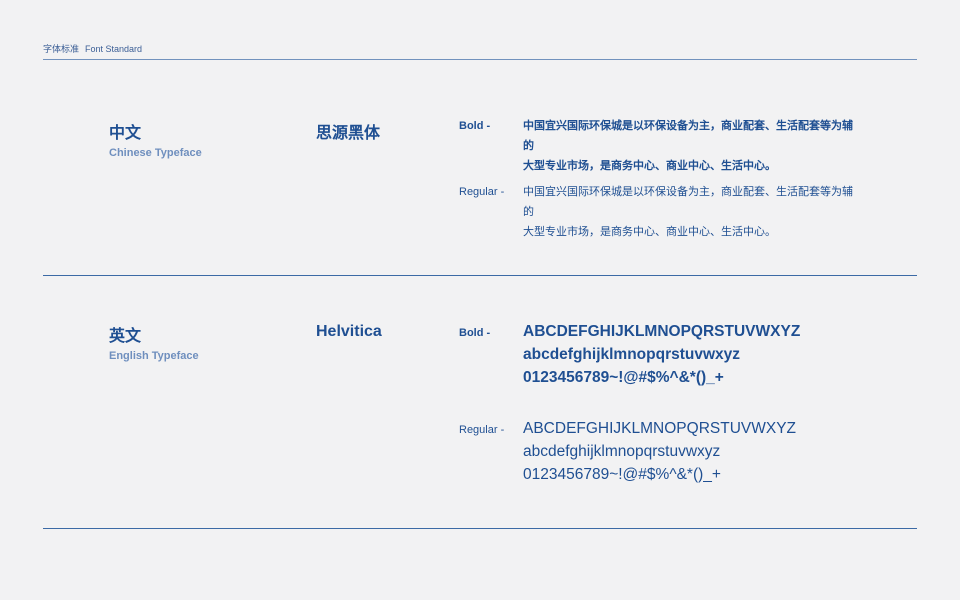 This screenshot has width=960, height=600. Describe the element at coordinates (622, 451) in the screenshot. I see `english-regular-lowercase: abcdefghijklmnopqrstuvwxyz` at that location.